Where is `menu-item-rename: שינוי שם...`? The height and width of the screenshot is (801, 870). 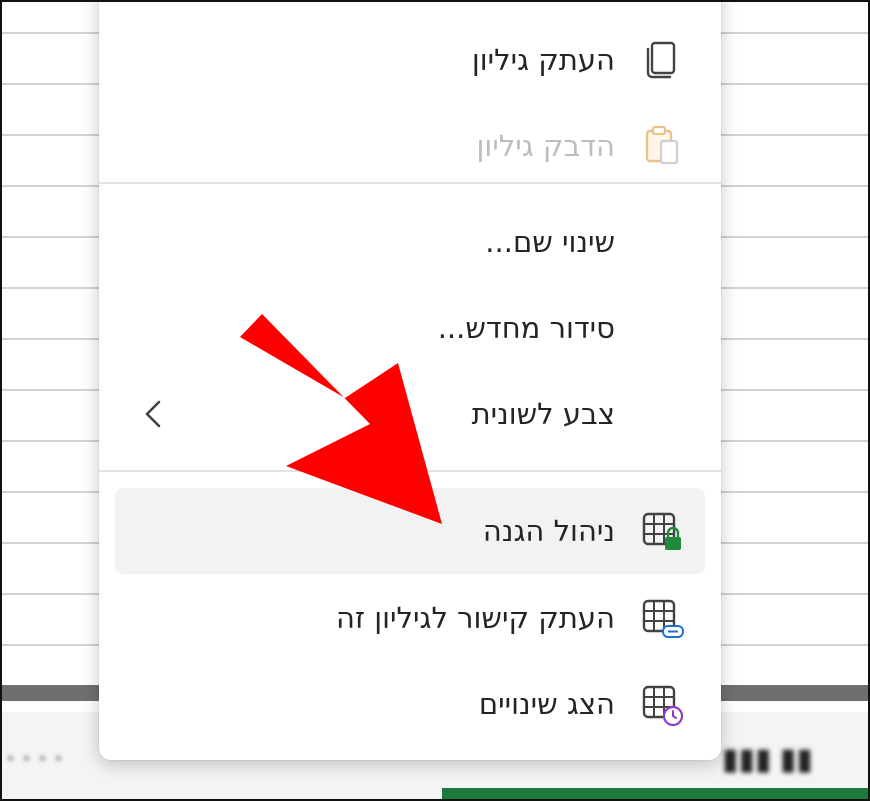 menu-item-rename: שינוי שם... is located at coordinates (410, 242).